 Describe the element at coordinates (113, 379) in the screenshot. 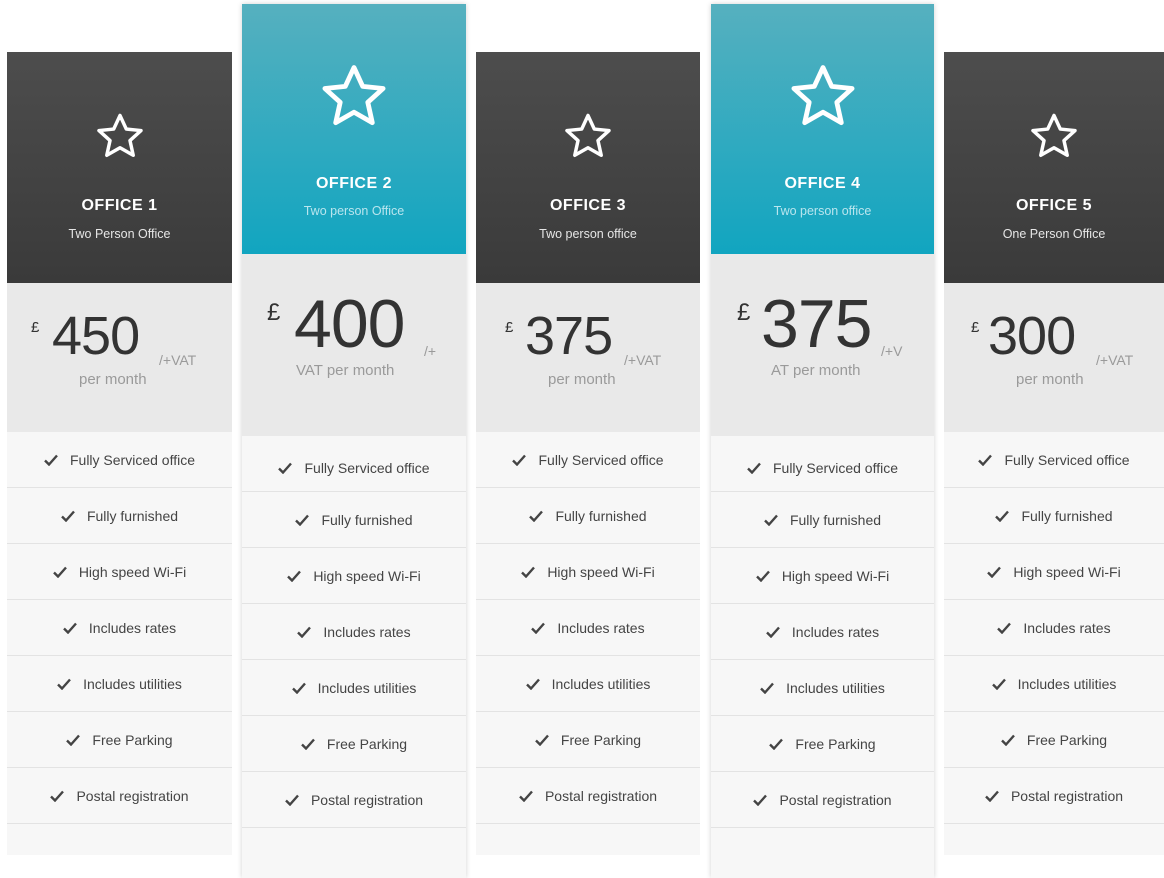

I see `billing-period: per month` at that location.